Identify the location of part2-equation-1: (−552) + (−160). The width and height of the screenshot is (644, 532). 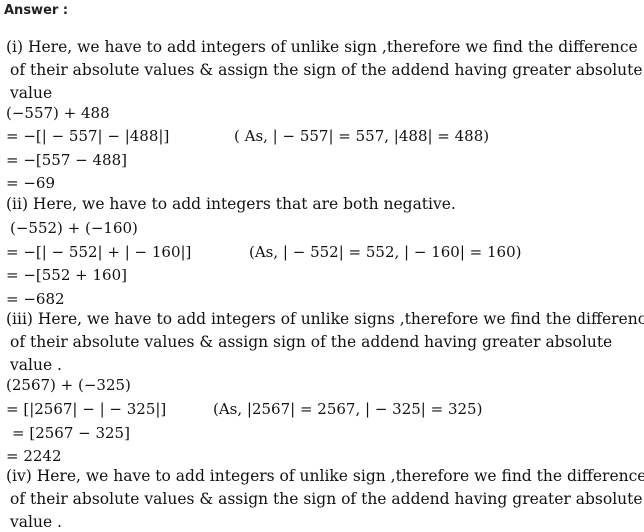
(74, 228).